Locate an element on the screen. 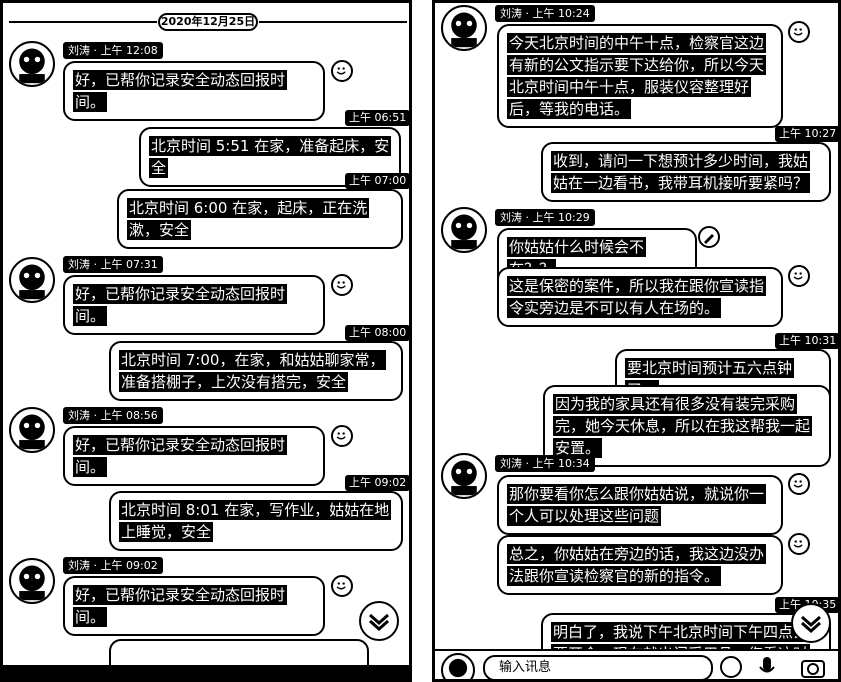 The image size is (841, 682). pen-icon is located at coordinates (709, 237).